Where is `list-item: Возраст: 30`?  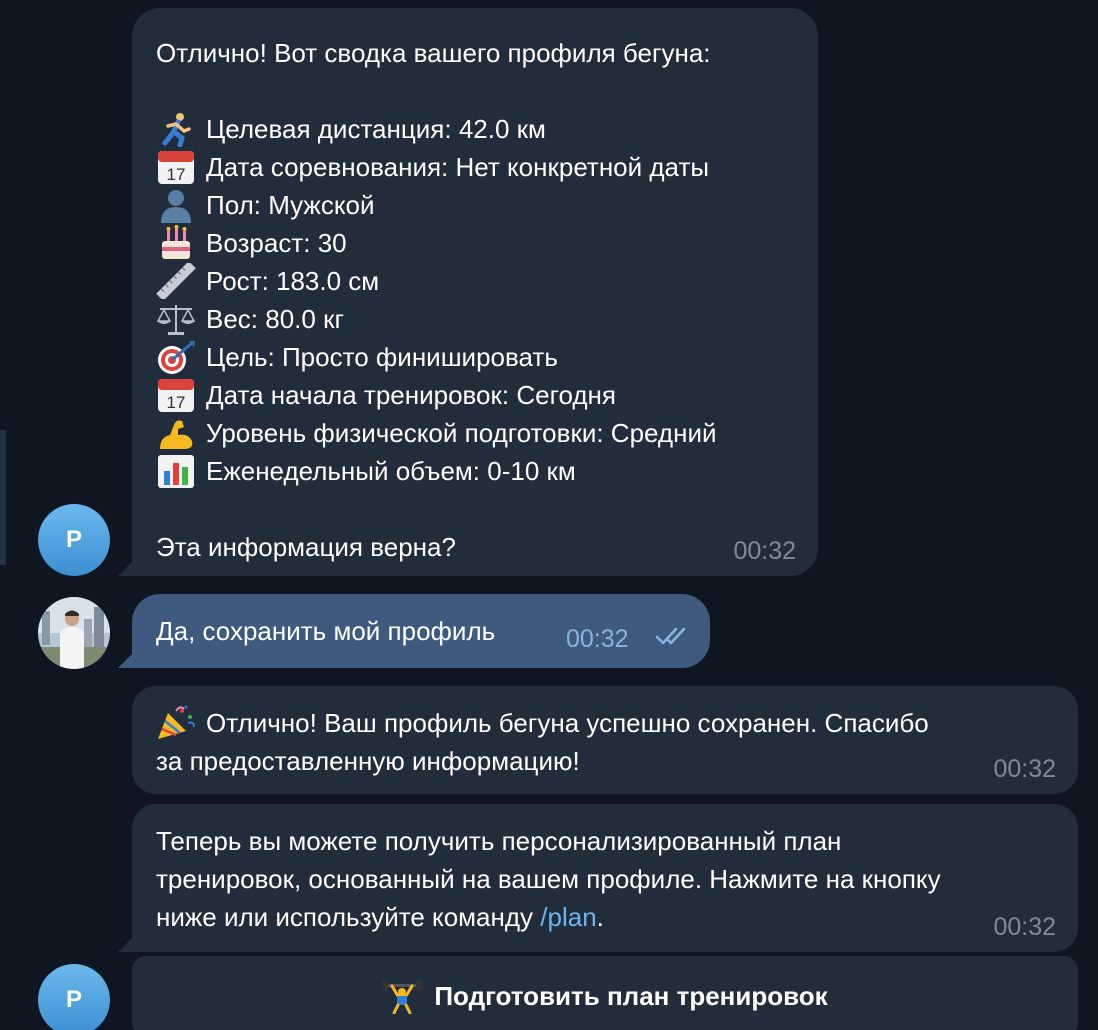
list-item: Возраст: 30 is located at coordinates (436, 243).